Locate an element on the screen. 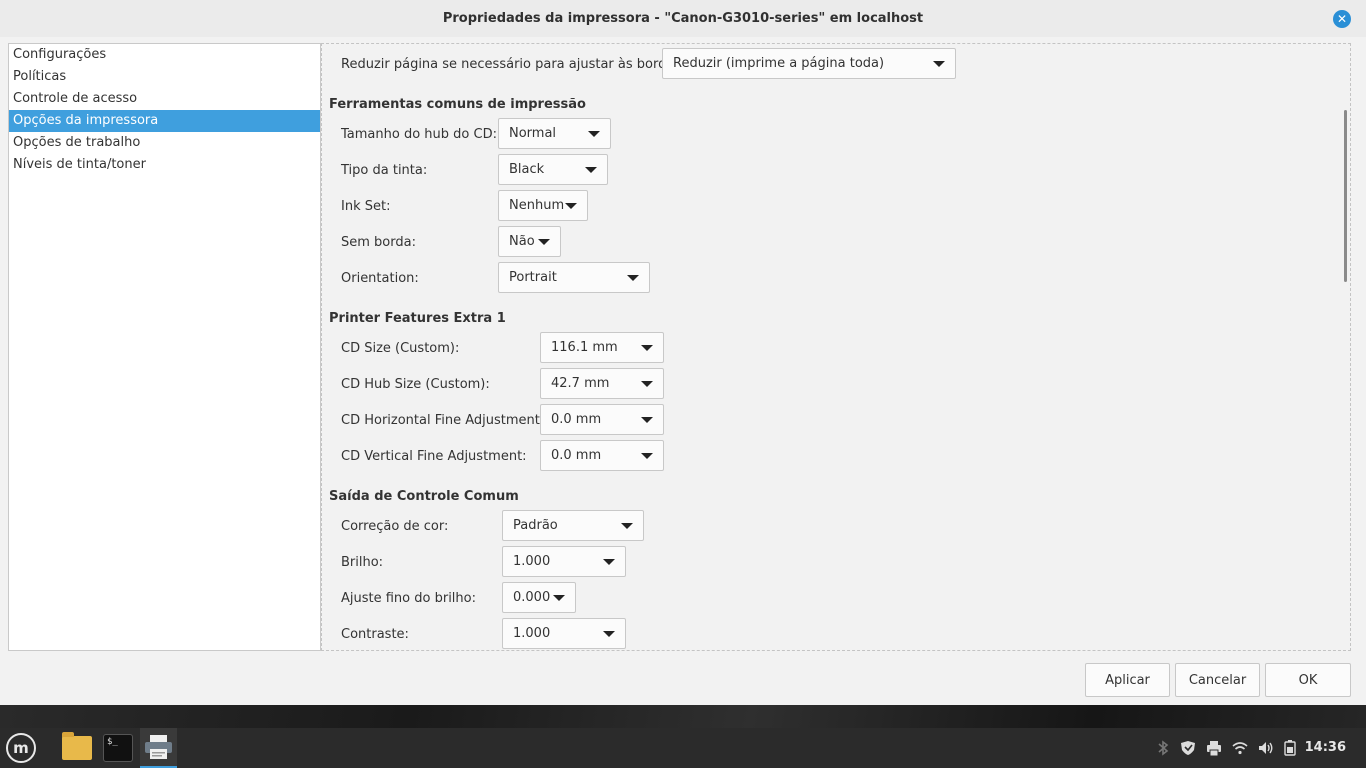 This screenshot has width=1366, height=768. cd-hub-size-label: CD Hub Size (Custom): is located at coordinates (415, 384).